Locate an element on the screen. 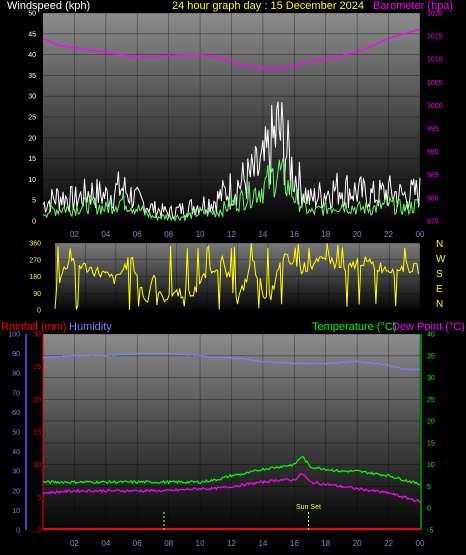 This screenshot has height=555, width=466. wind-tick-label: 50 is located at coordinates (32, 14).